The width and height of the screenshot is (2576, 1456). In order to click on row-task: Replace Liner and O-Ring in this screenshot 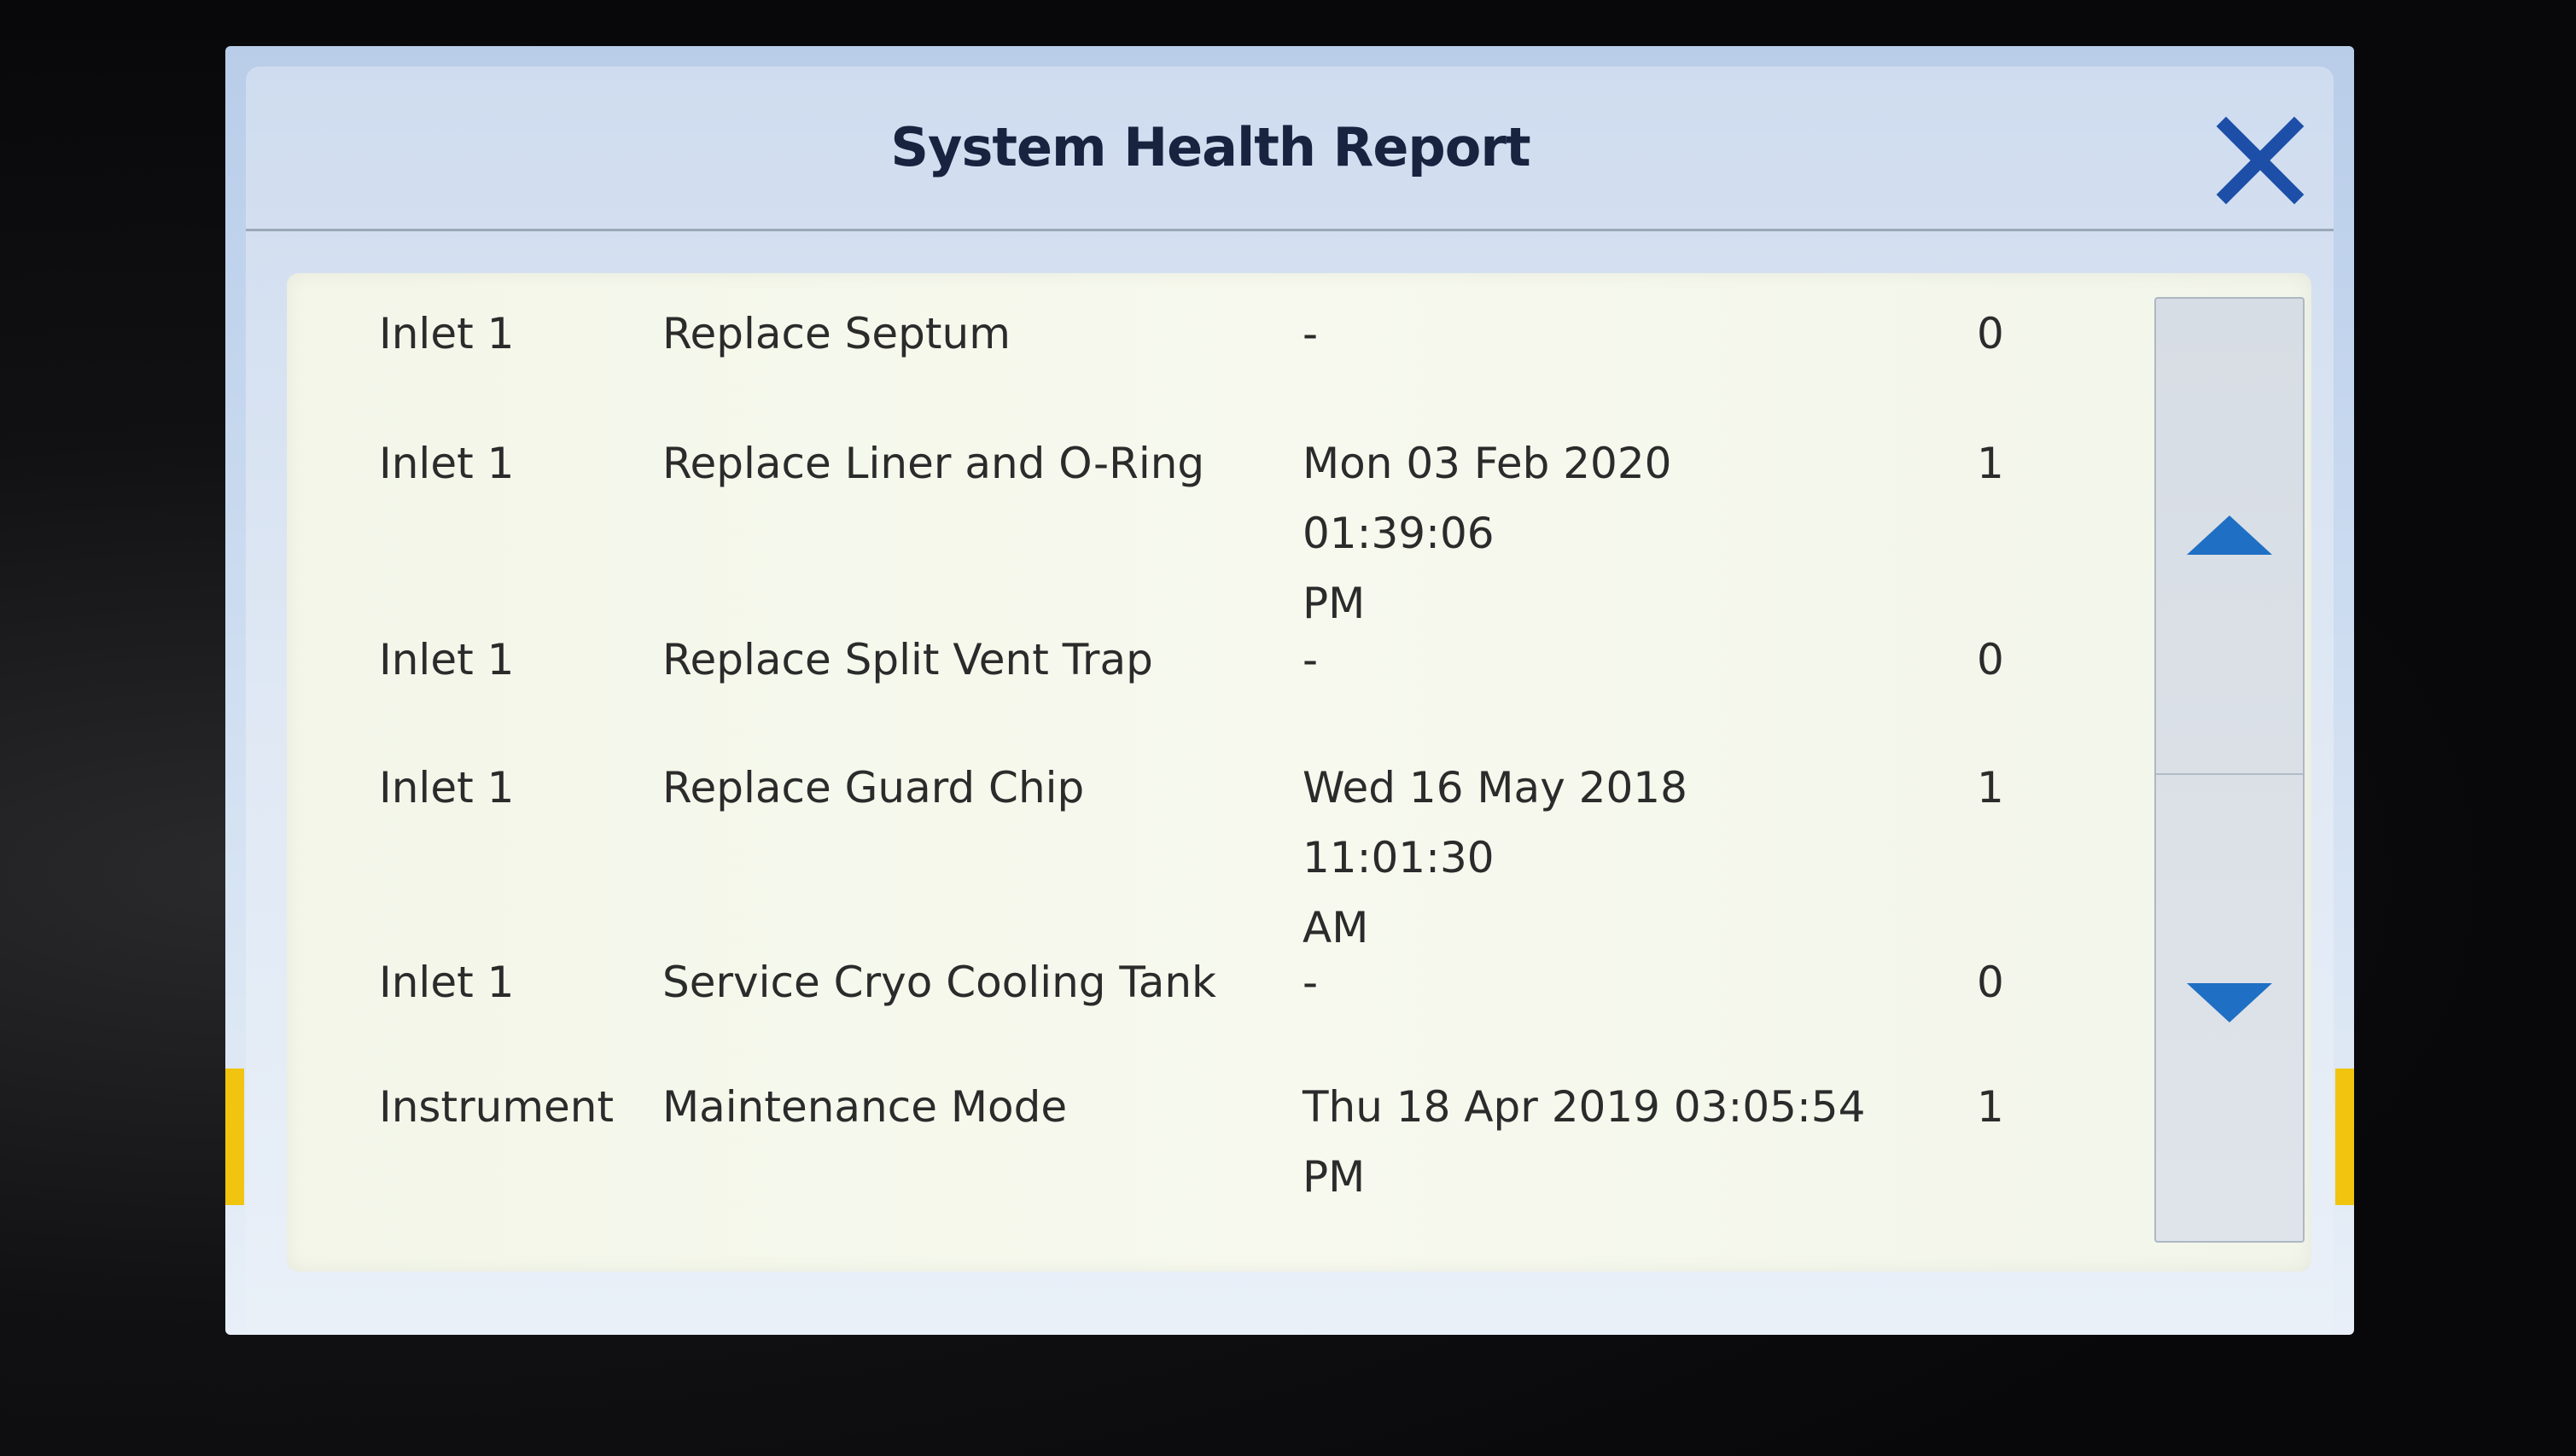, I will do `click(933, 463)`.